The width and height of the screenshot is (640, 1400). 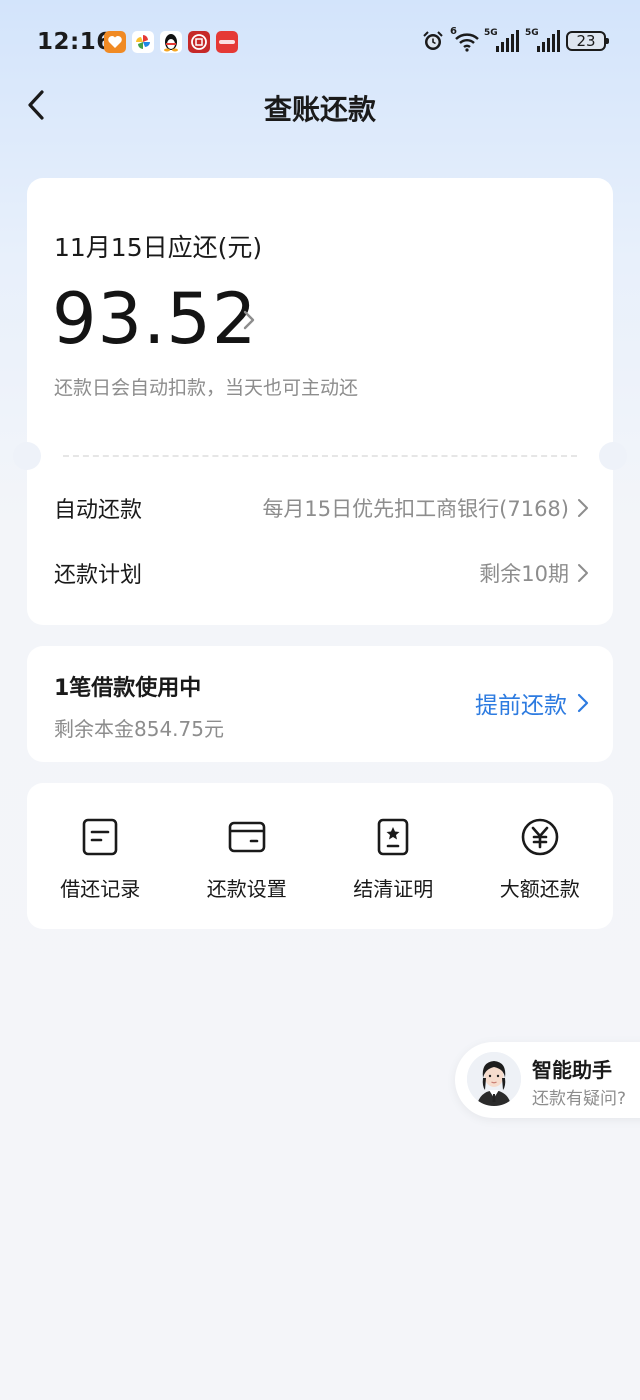 I want to click on loan-card: 1笔借款使用中 剩余本金854.75元 提前还款, so click(x=320, y=704).